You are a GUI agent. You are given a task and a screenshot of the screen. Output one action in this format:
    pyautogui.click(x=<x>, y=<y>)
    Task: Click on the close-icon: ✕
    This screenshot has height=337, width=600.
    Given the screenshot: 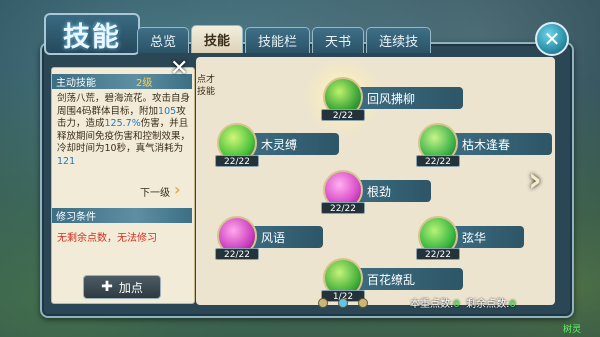 What is the action you would take?
    pyautogui.click(x=552, y=39)
    